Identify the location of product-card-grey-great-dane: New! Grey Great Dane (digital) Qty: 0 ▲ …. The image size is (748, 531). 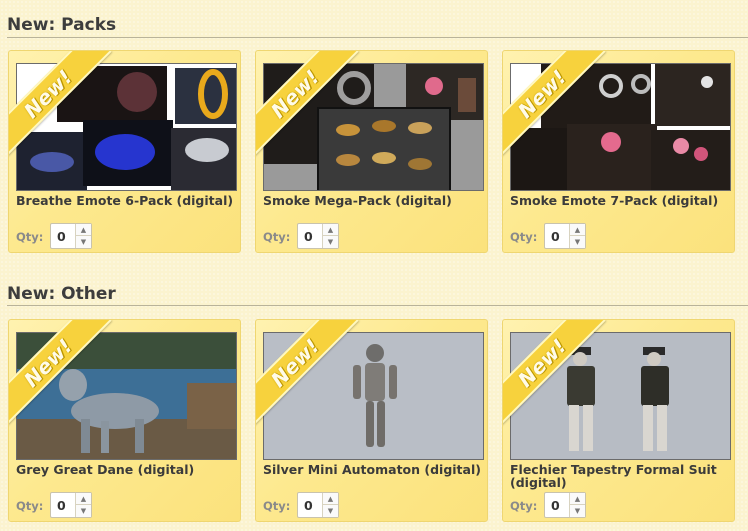
(124, 420).